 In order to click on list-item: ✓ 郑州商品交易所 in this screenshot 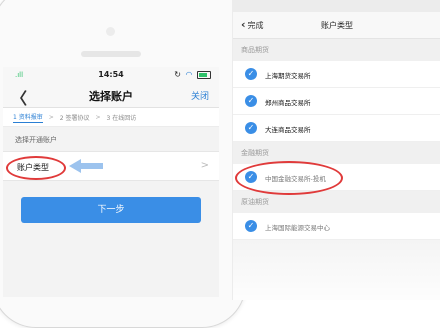, I will do `click(336, 101)`.